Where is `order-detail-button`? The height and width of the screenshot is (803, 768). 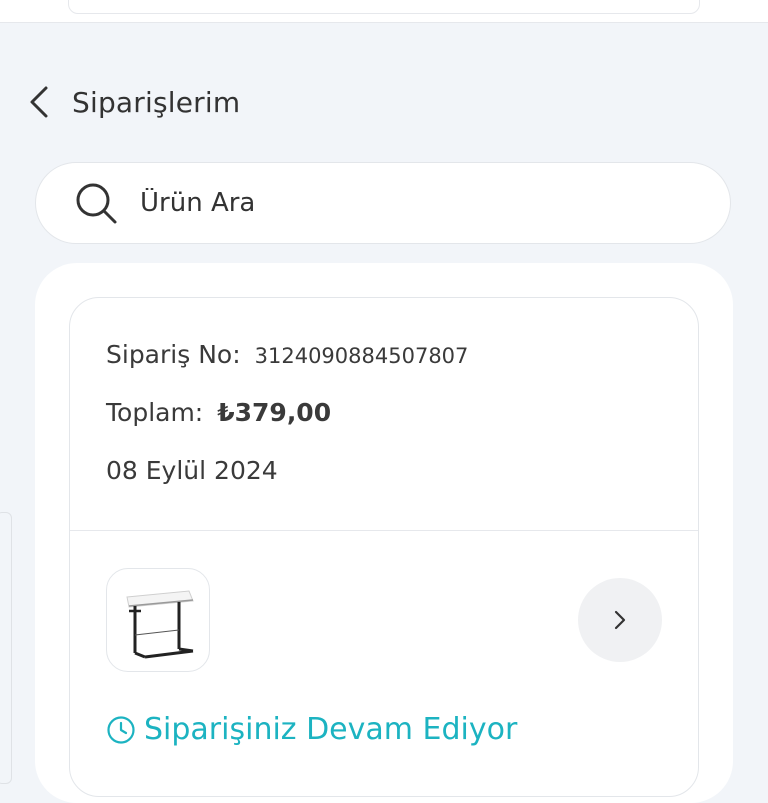 order-detail-button is located at coordinates (620, 620).